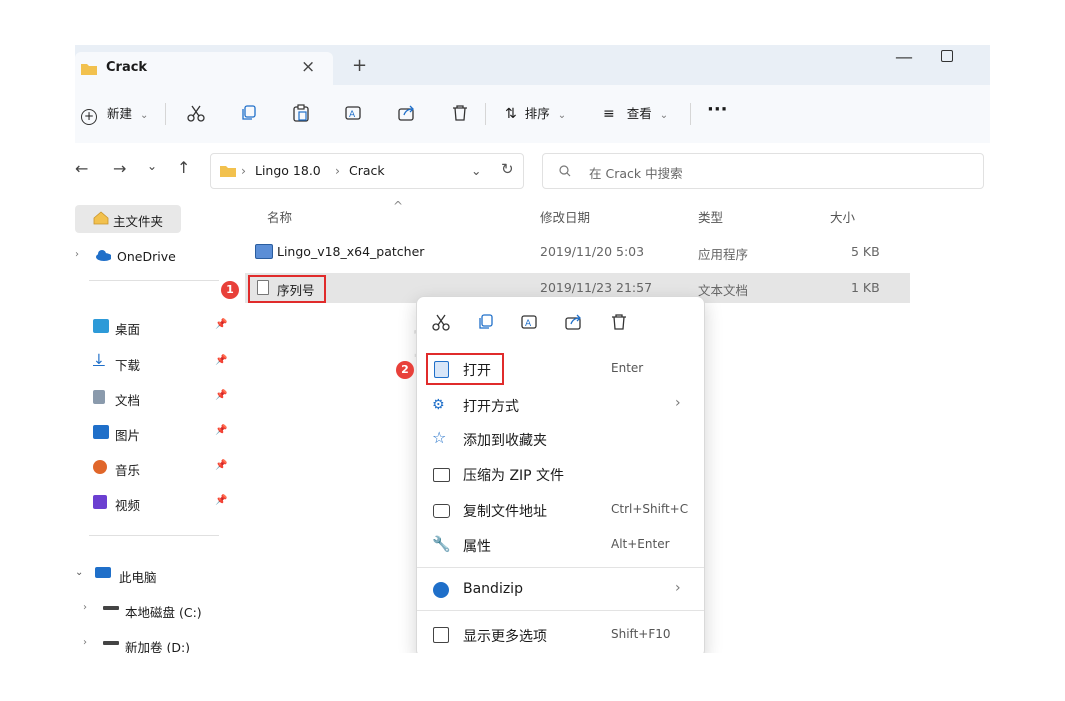  I want to click on step-badge-1: 1, so click(230, 290).